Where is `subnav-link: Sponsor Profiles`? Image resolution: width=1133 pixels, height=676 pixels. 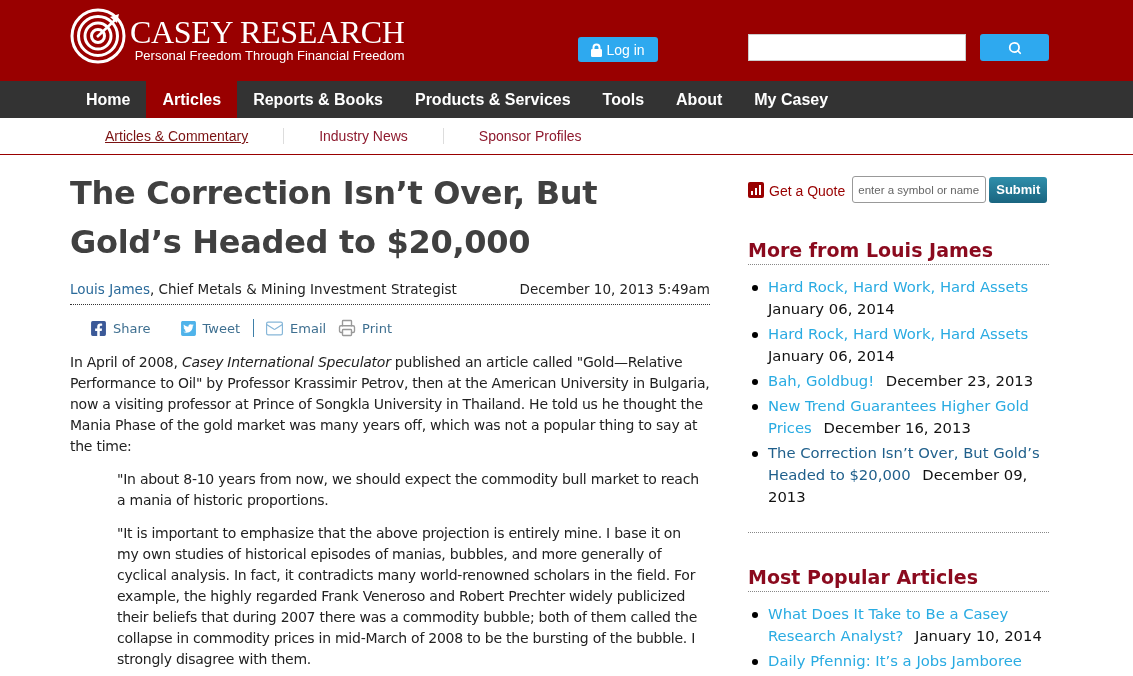
subnav-link: Sponsor Profiles is located at coordinates (530, 136).